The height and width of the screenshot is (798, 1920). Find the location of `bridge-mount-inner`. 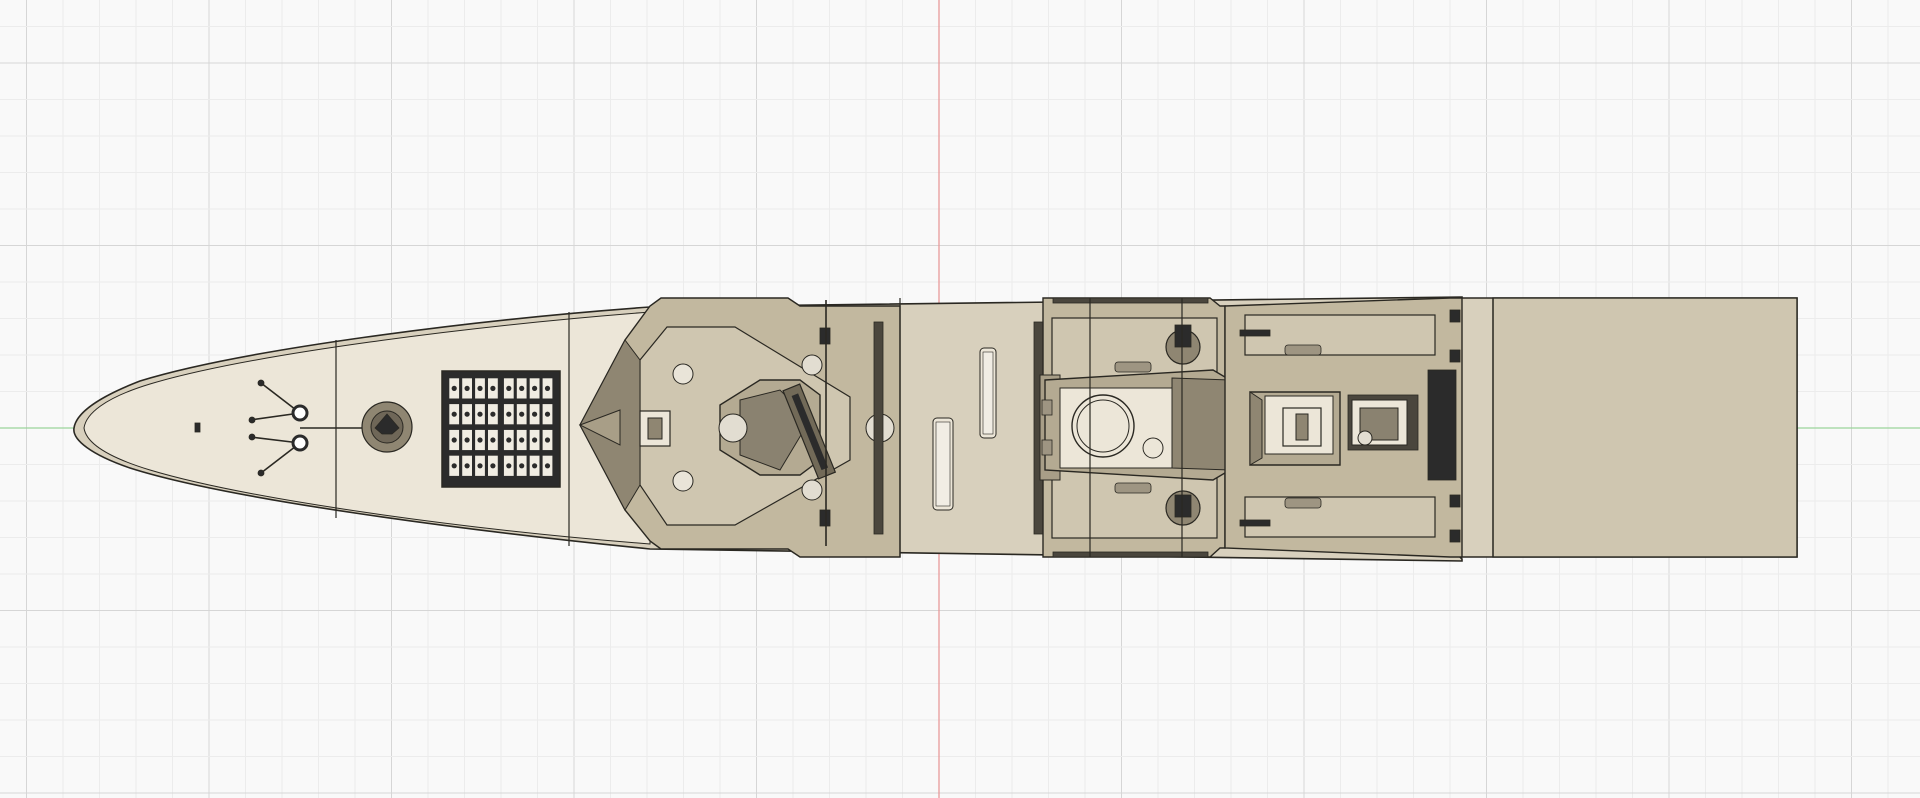

bridge-mount-inner is located at coordinates (655, 428).